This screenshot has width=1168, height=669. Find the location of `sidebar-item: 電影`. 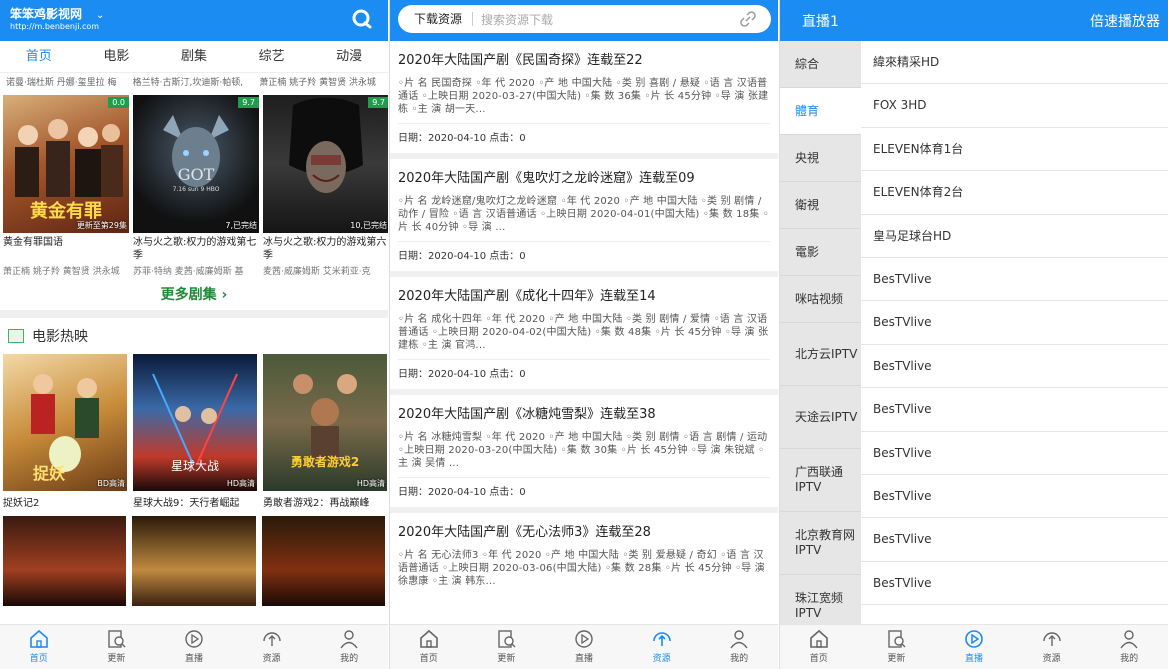

sidebar-item: 電影 is located at coordinates (820, 252).